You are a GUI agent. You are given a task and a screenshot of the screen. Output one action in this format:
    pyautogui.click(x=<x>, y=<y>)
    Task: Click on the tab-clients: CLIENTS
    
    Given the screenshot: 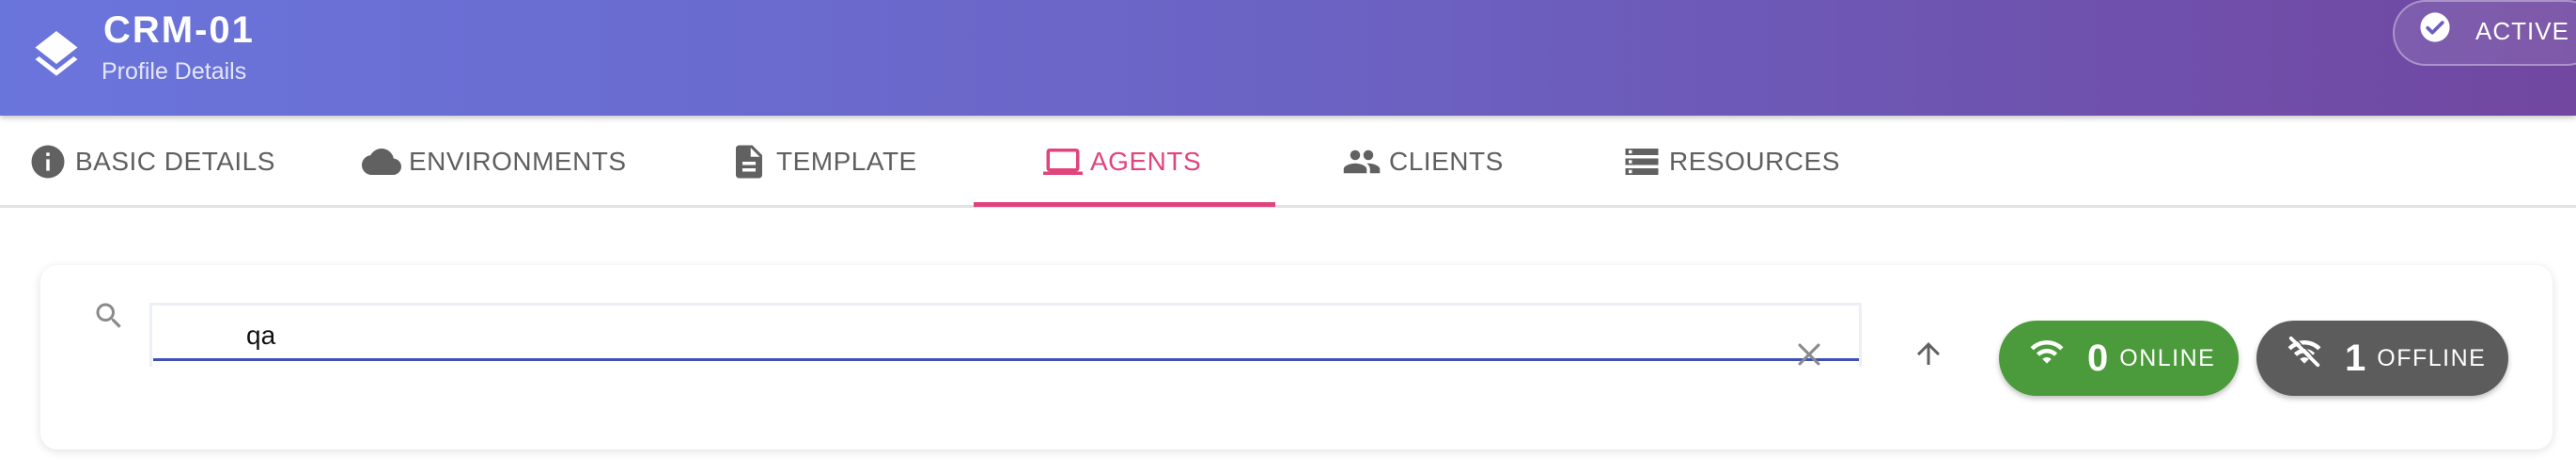 What is the action you would take?
    pyautogui.click(x=1423, y=162)
    